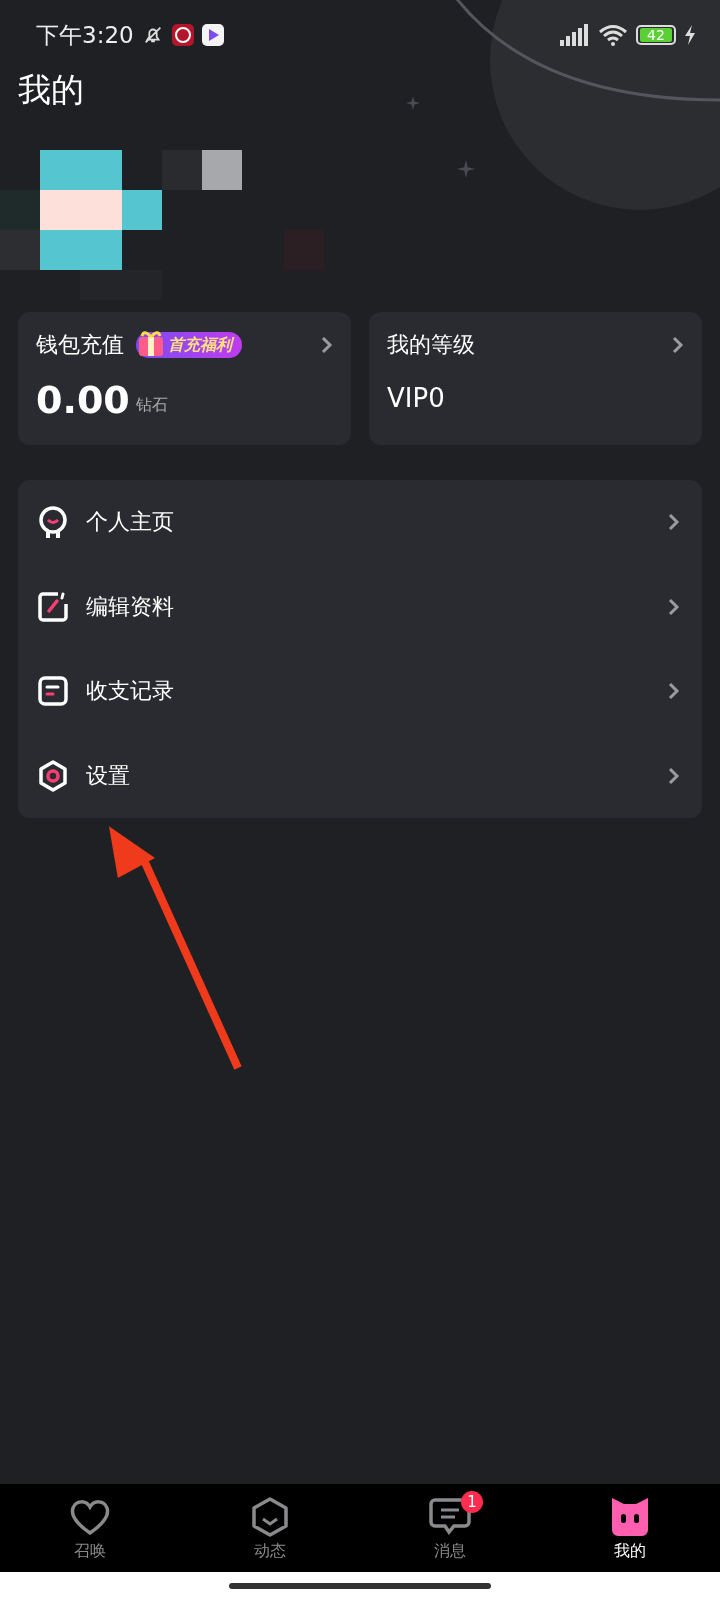 This screenshot has height=1600, width=720. I want to click on menu-item: 个人主页, so click(360, 522).